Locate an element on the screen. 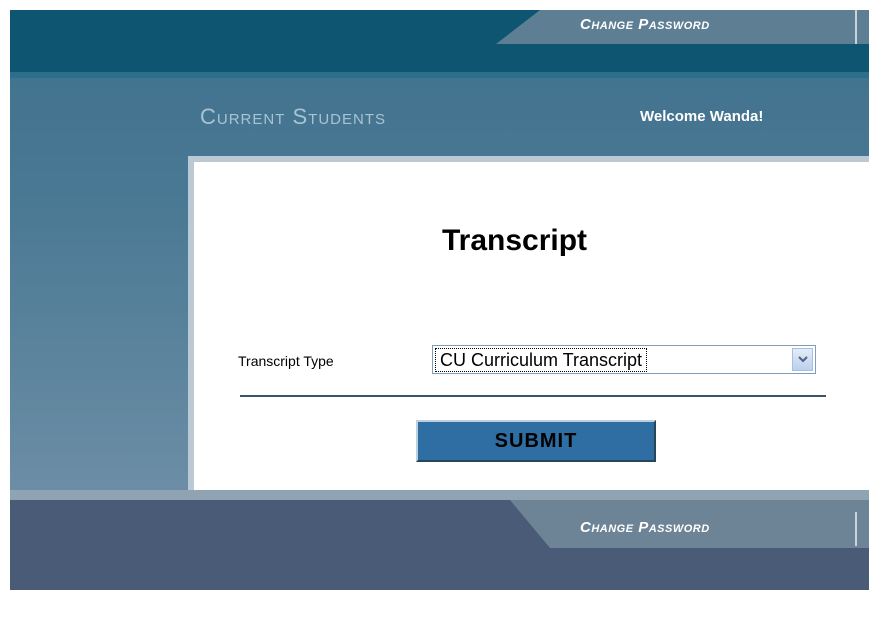 The width and height of the screenshot is (869, 619). bottom-tab-separator is located at coordinates (856, 529).